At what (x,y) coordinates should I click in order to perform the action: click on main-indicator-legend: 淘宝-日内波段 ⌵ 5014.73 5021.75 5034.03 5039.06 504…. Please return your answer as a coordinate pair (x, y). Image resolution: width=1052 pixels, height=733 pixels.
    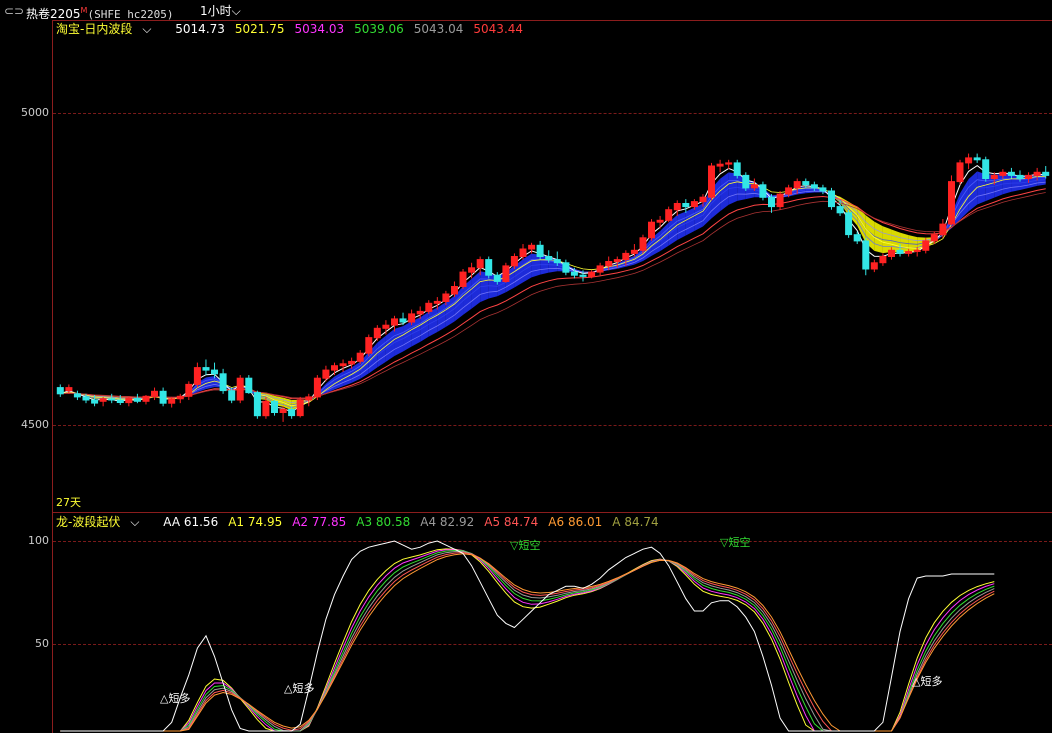
    Looking at the image, I should click on (299, 29).